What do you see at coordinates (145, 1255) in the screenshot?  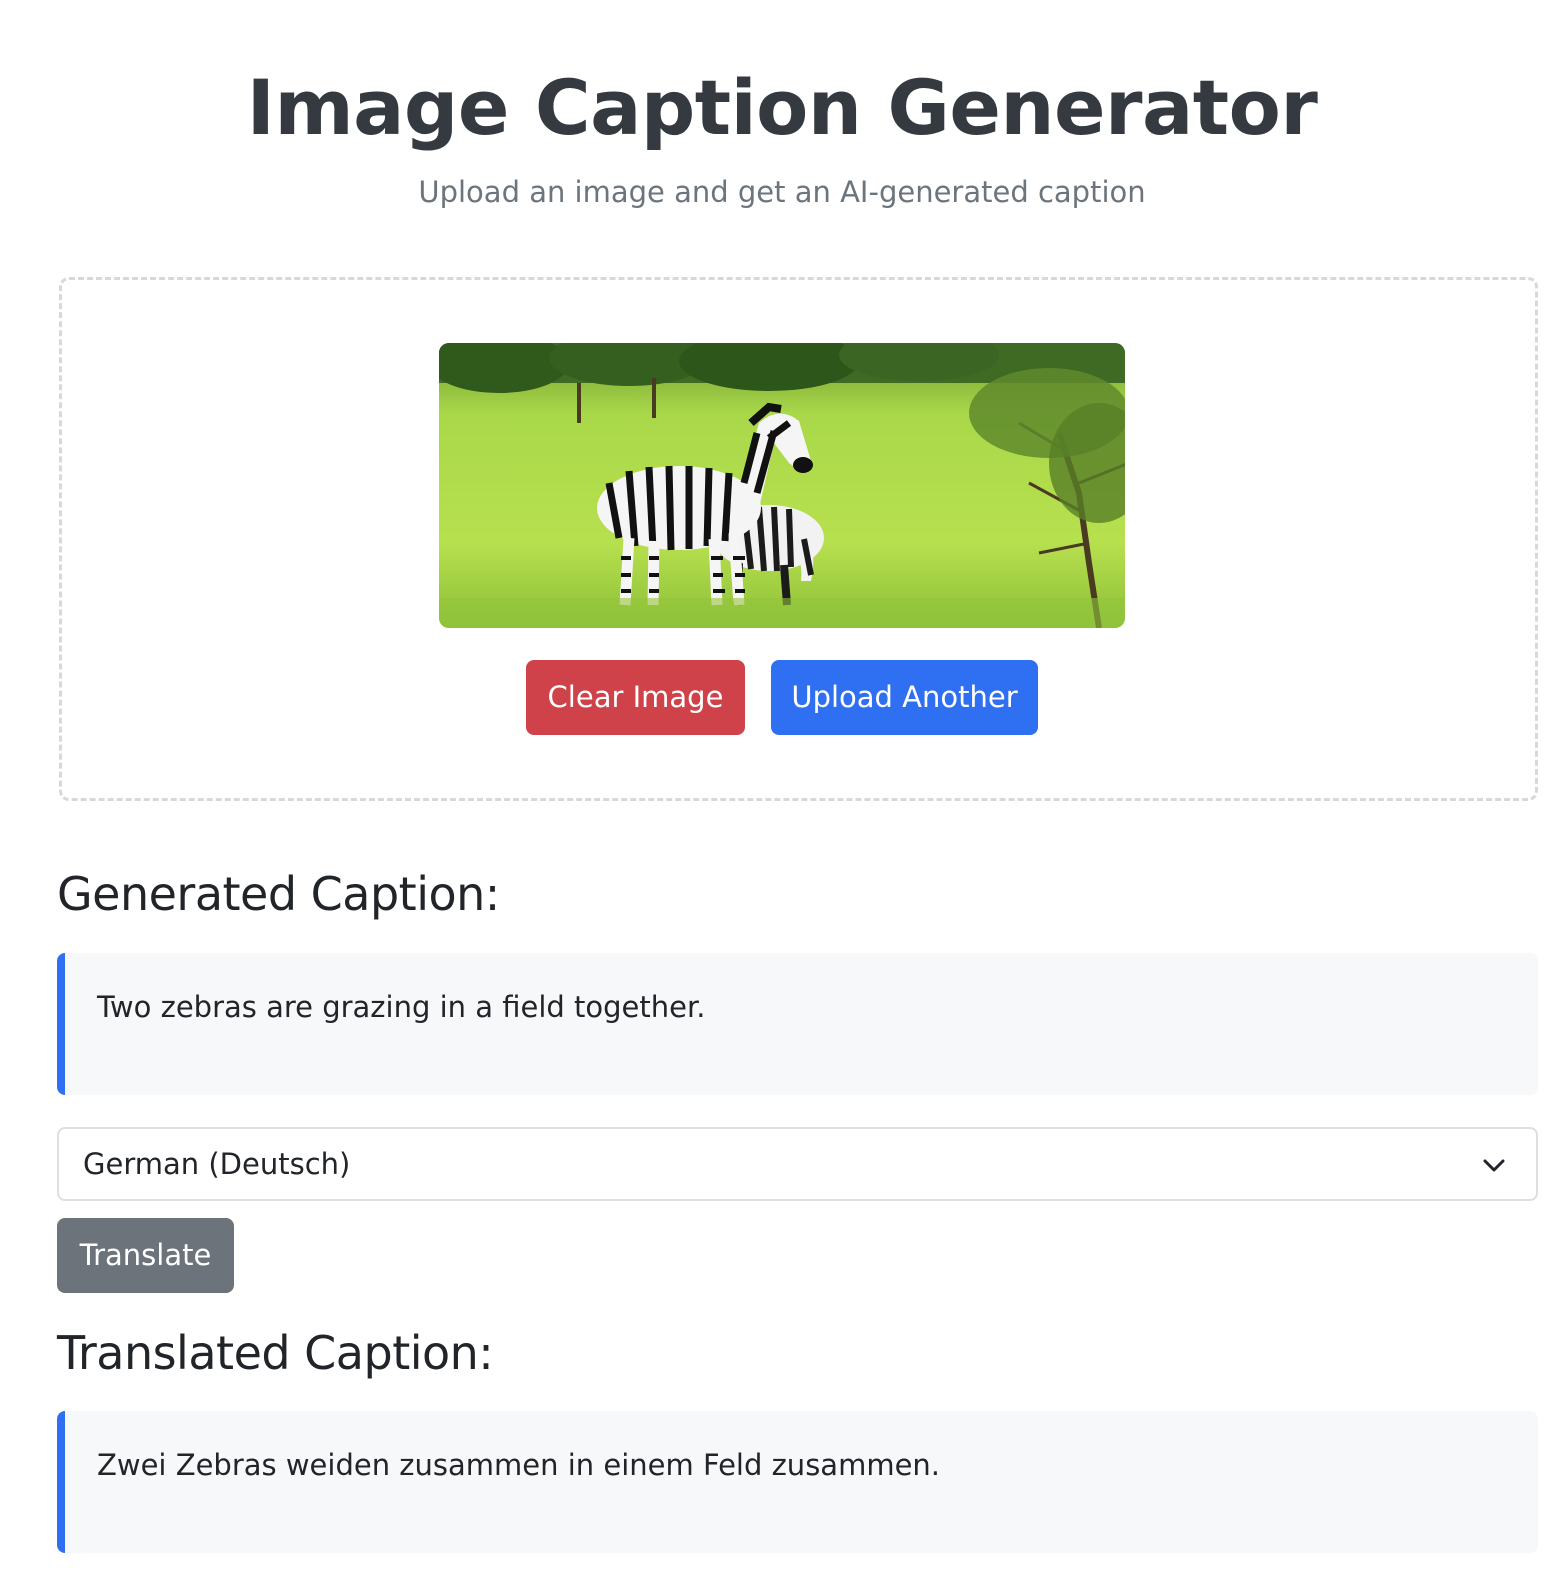 I see `translate-button: Translate` at bounding box center [145, 1255].